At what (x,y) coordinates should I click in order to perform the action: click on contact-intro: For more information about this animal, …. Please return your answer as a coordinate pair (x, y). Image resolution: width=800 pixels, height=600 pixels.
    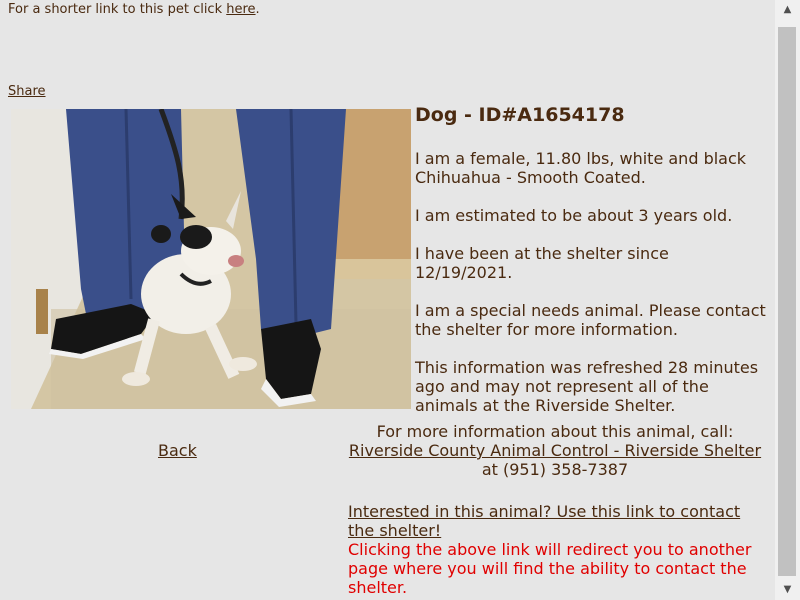
    Looking at the image, I should click on (555, 431).